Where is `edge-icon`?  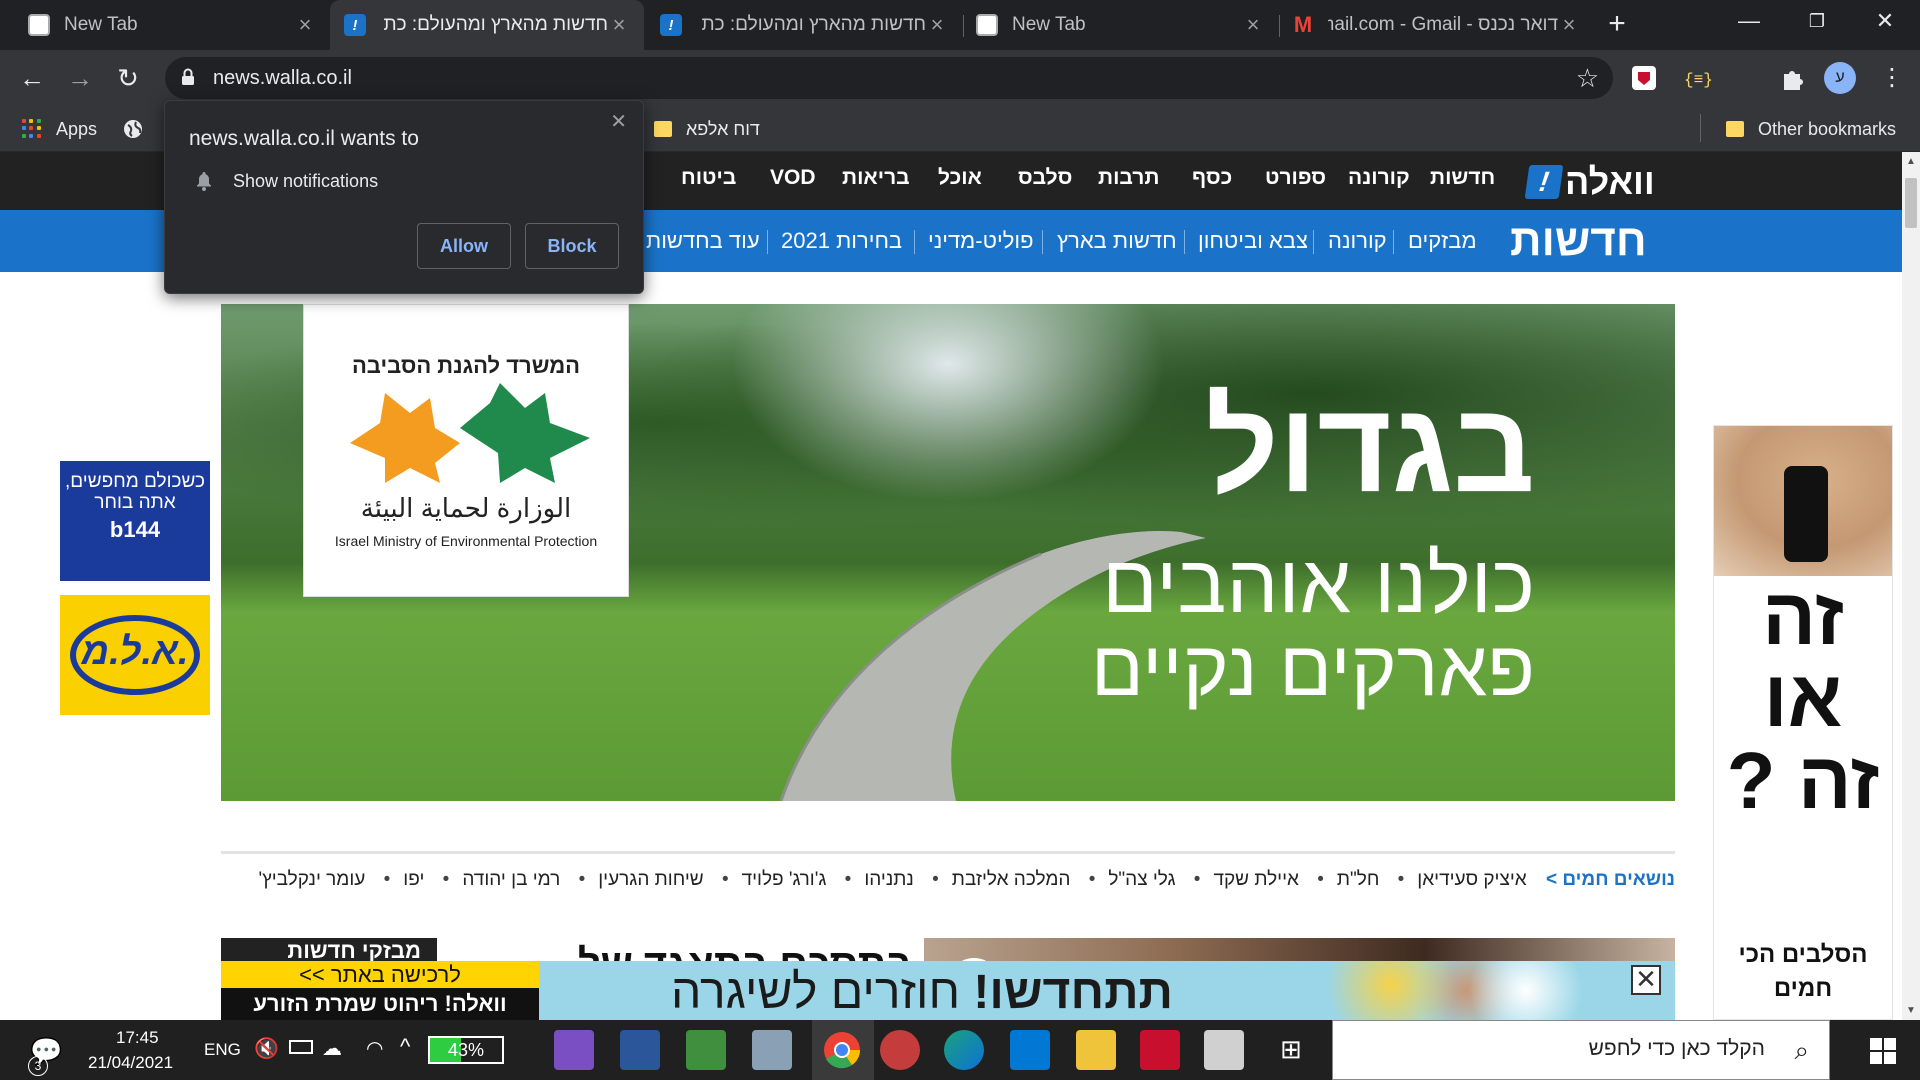
edge-icon is located at coordinates (964, 1050).